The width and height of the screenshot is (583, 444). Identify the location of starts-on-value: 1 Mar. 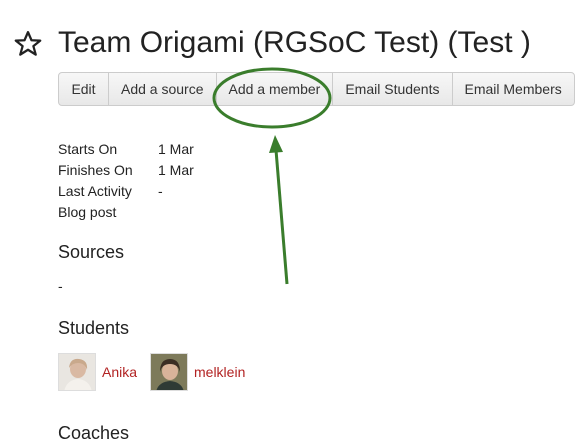
(176, 149).